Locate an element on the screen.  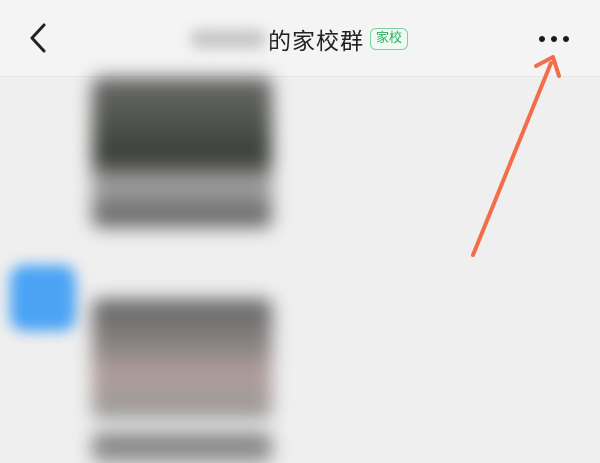
blurred-group-name is located at coordinates (228, 39).